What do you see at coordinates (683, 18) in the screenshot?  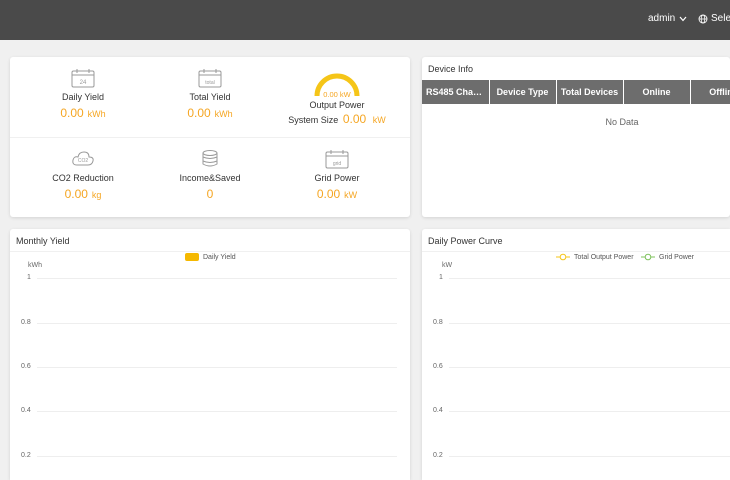 I see `chevron-down-icon` at bounding box center [683, 18].